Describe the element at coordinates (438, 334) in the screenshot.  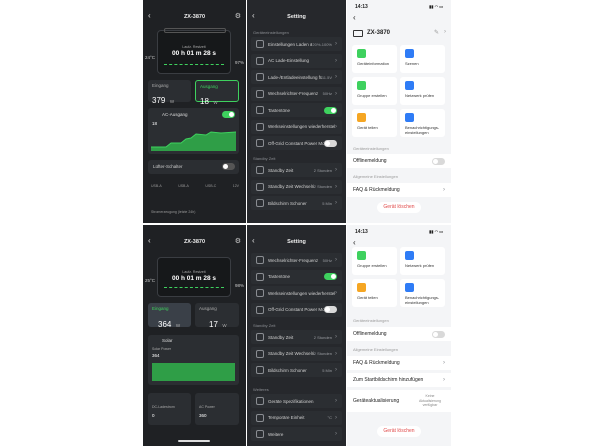
I see `offline-notice-toggle-b` at that location.